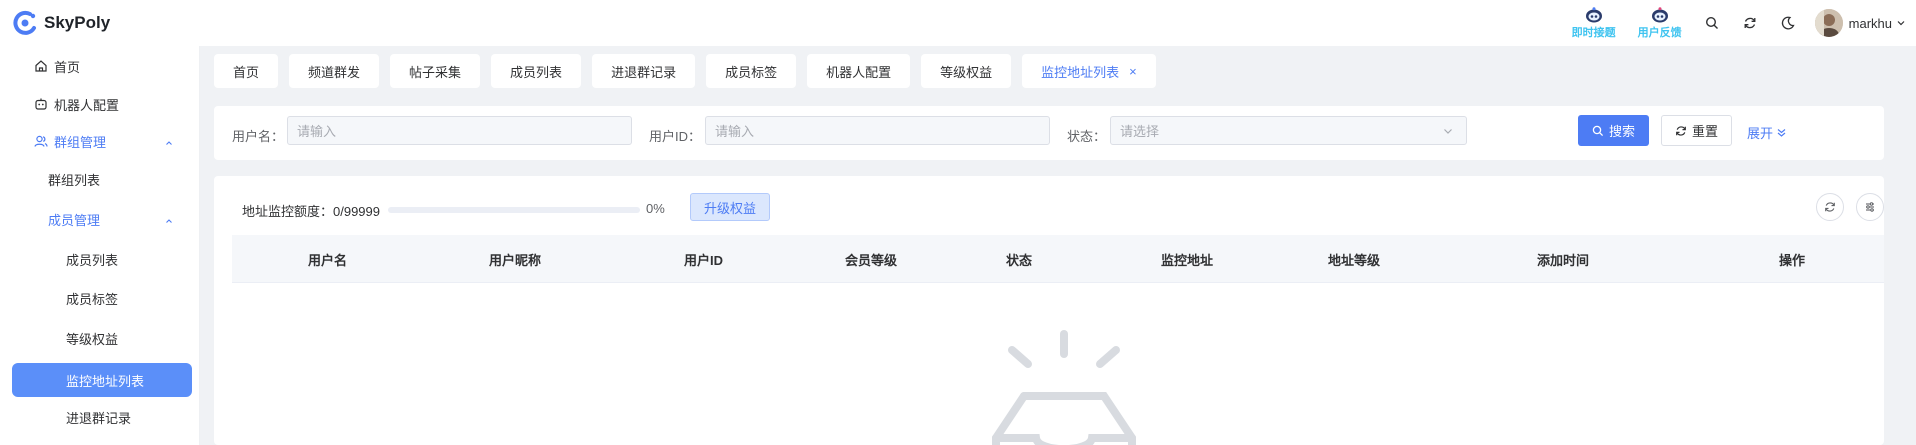 This screenshot has width=1916, height=445. I want to click on sidebar-item-robot-config: 机器人配置, so click(100, 104).